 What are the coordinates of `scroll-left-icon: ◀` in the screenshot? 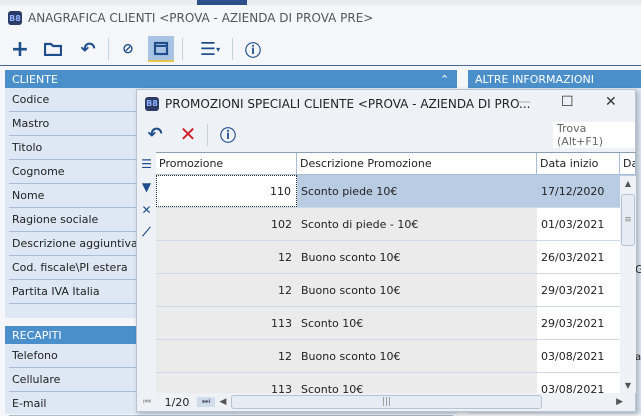 It's located at (223, 402).